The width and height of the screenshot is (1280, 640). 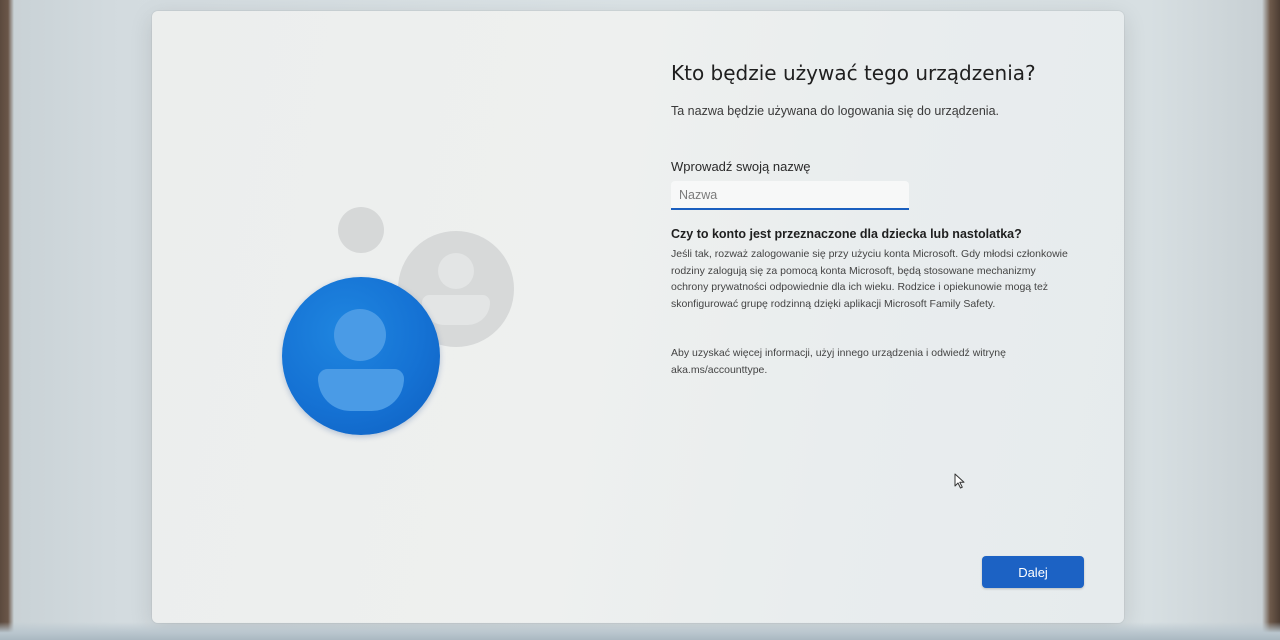 What do you see at coordinates (456, 310) in the screenshot?
I see `secondary-user-body` at bounding box center [456, 310].